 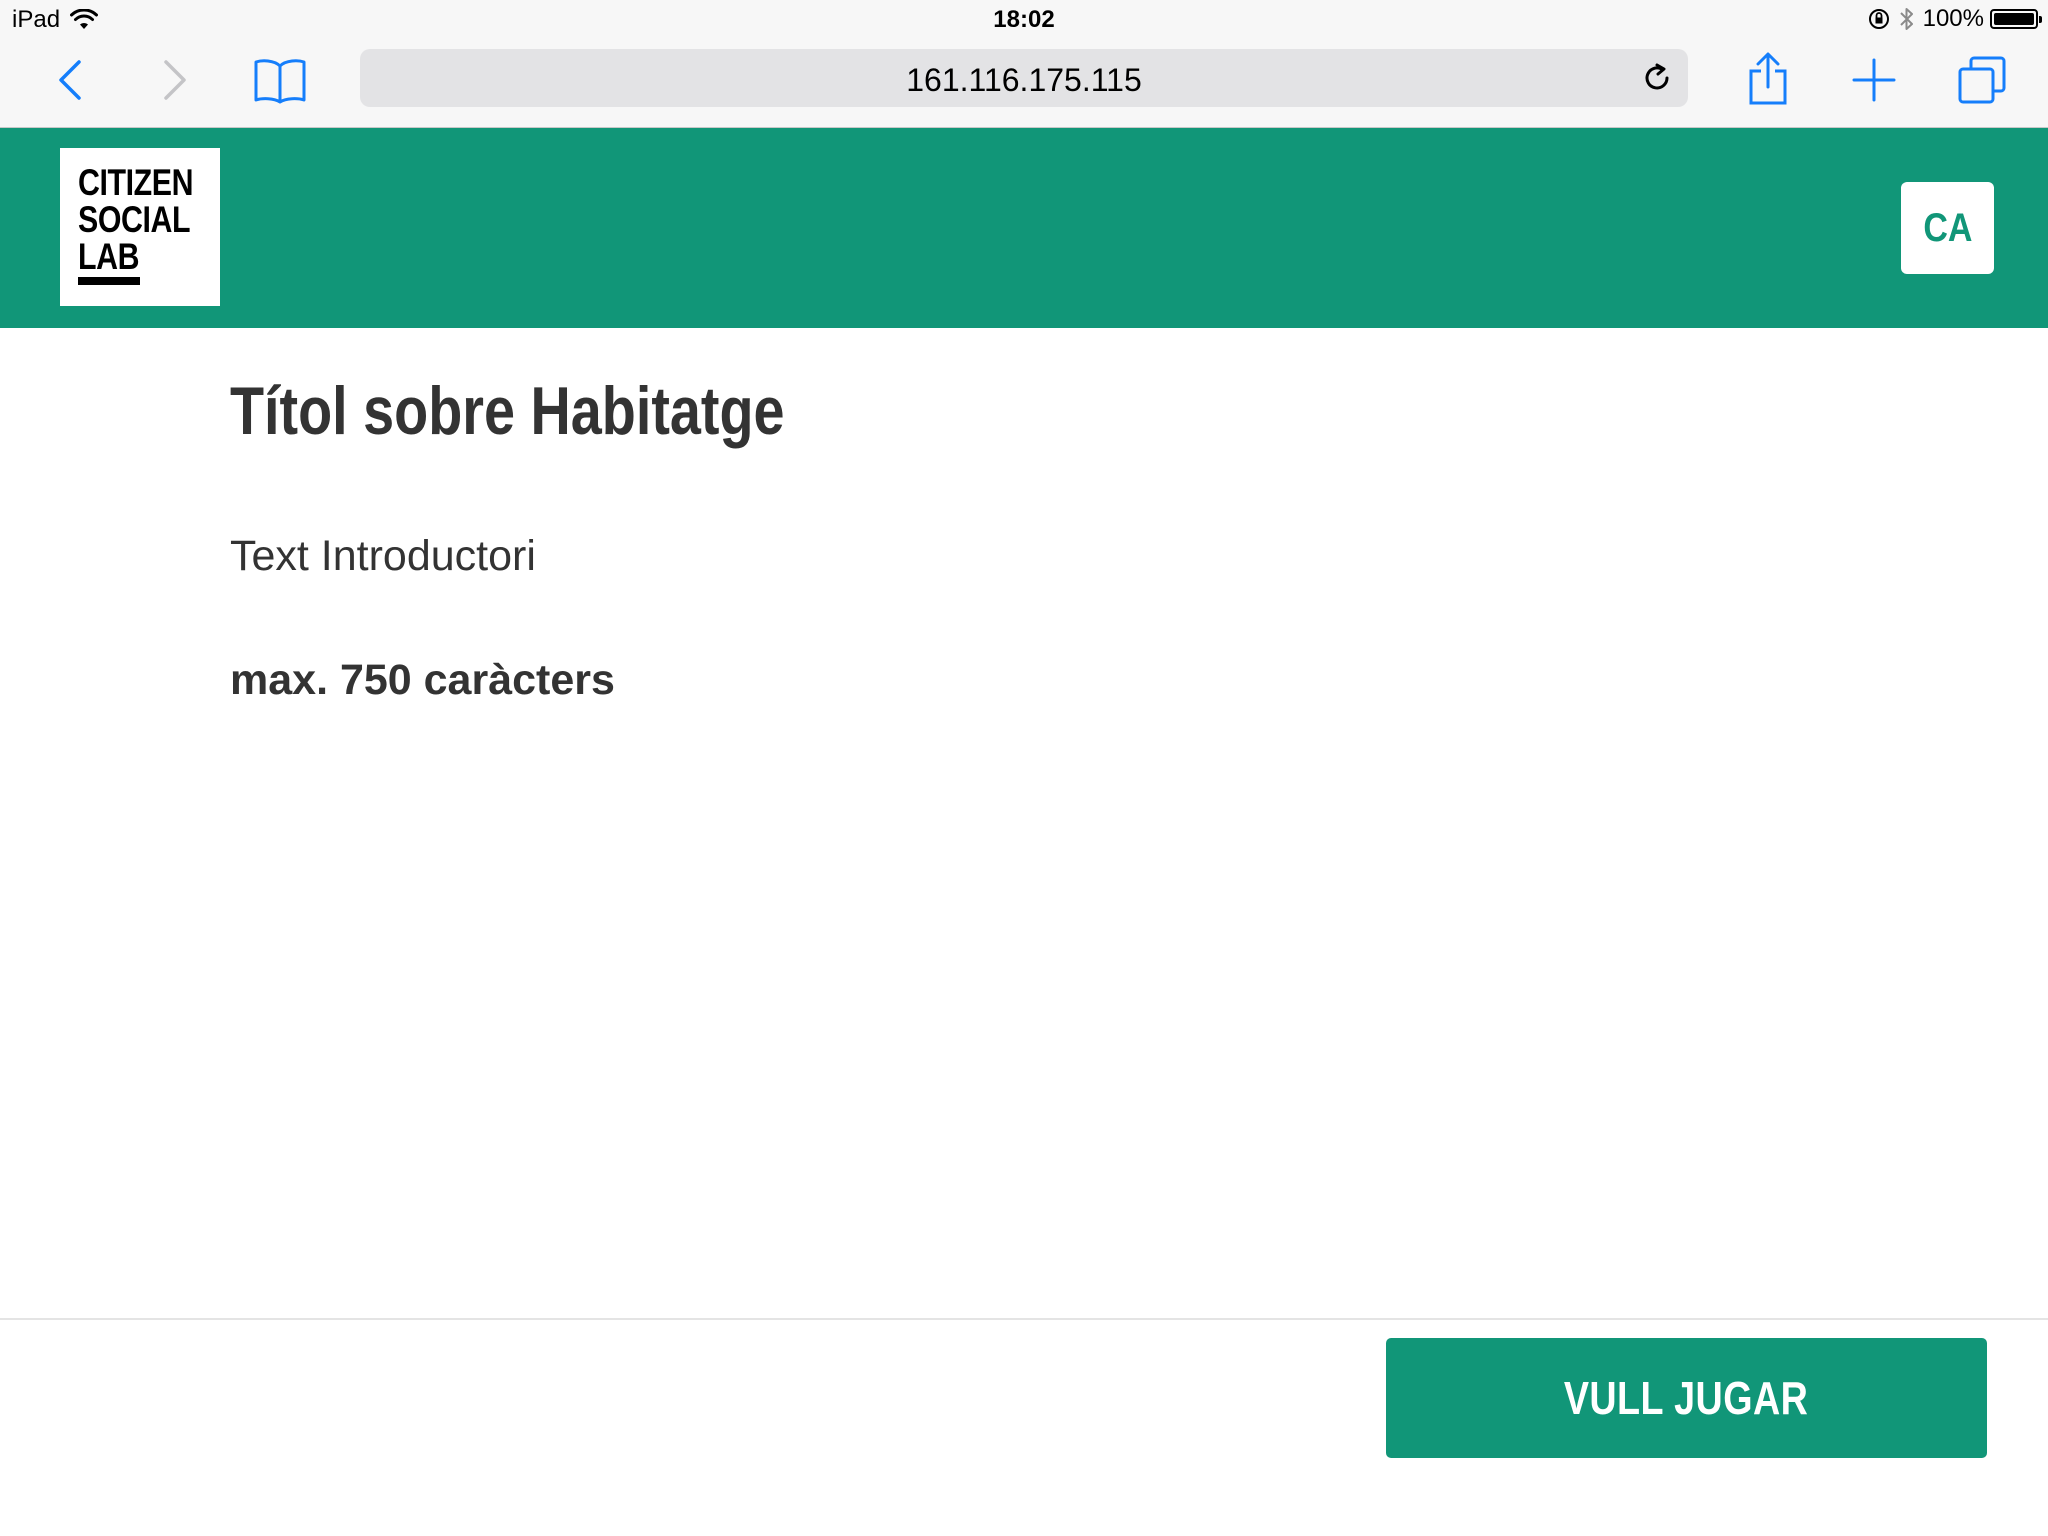 I want to click on intro-text: Text Introductori, so click(x=383, y=556).